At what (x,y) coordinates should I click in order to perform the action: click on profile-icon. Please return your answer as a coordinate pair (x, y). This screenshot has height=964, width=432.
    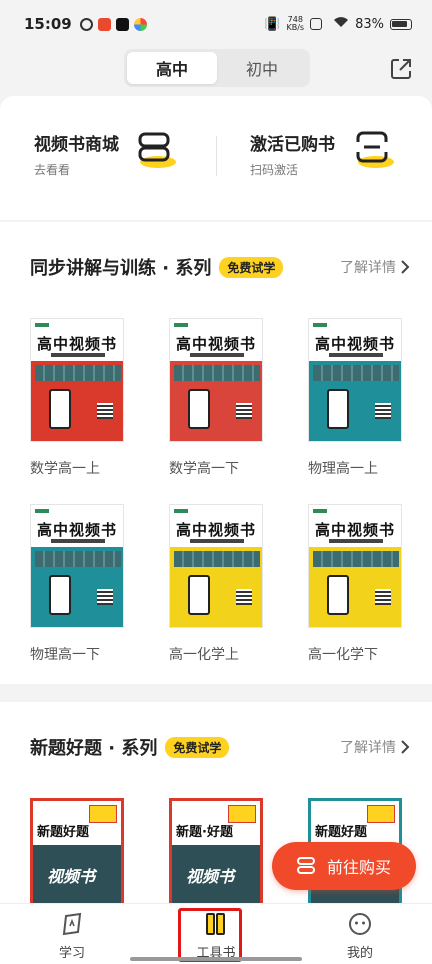
    Looking at the image, I should click on (360, 924).